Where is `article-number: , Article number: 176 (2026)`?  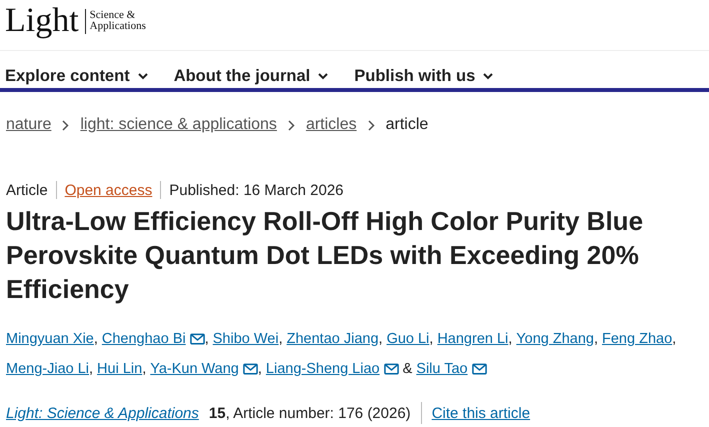 article-number: , Article number: 176 (2026) is located at coordinates (318, 413).